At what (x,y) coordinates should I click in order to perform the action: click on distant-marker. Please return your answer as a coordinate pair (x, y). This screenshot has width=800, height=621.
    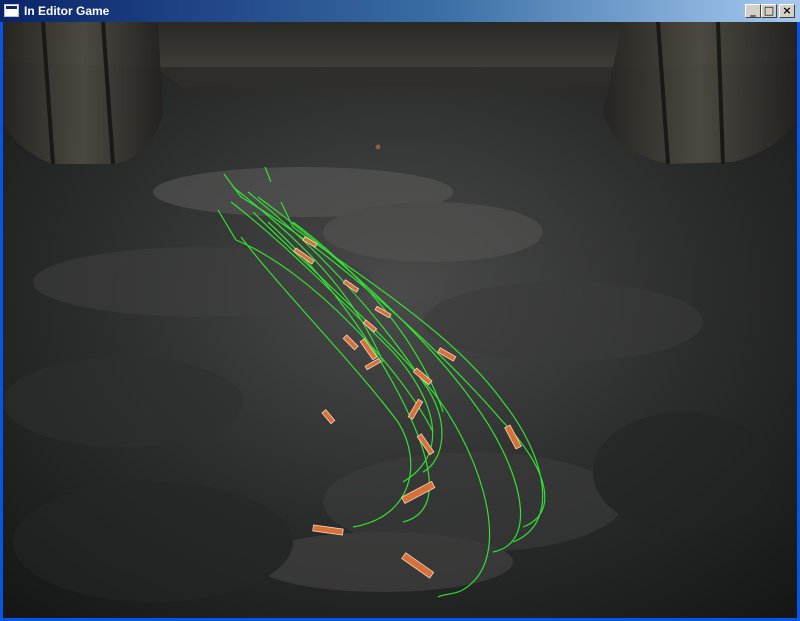
    Looking at the image, I should click on (378, 147).